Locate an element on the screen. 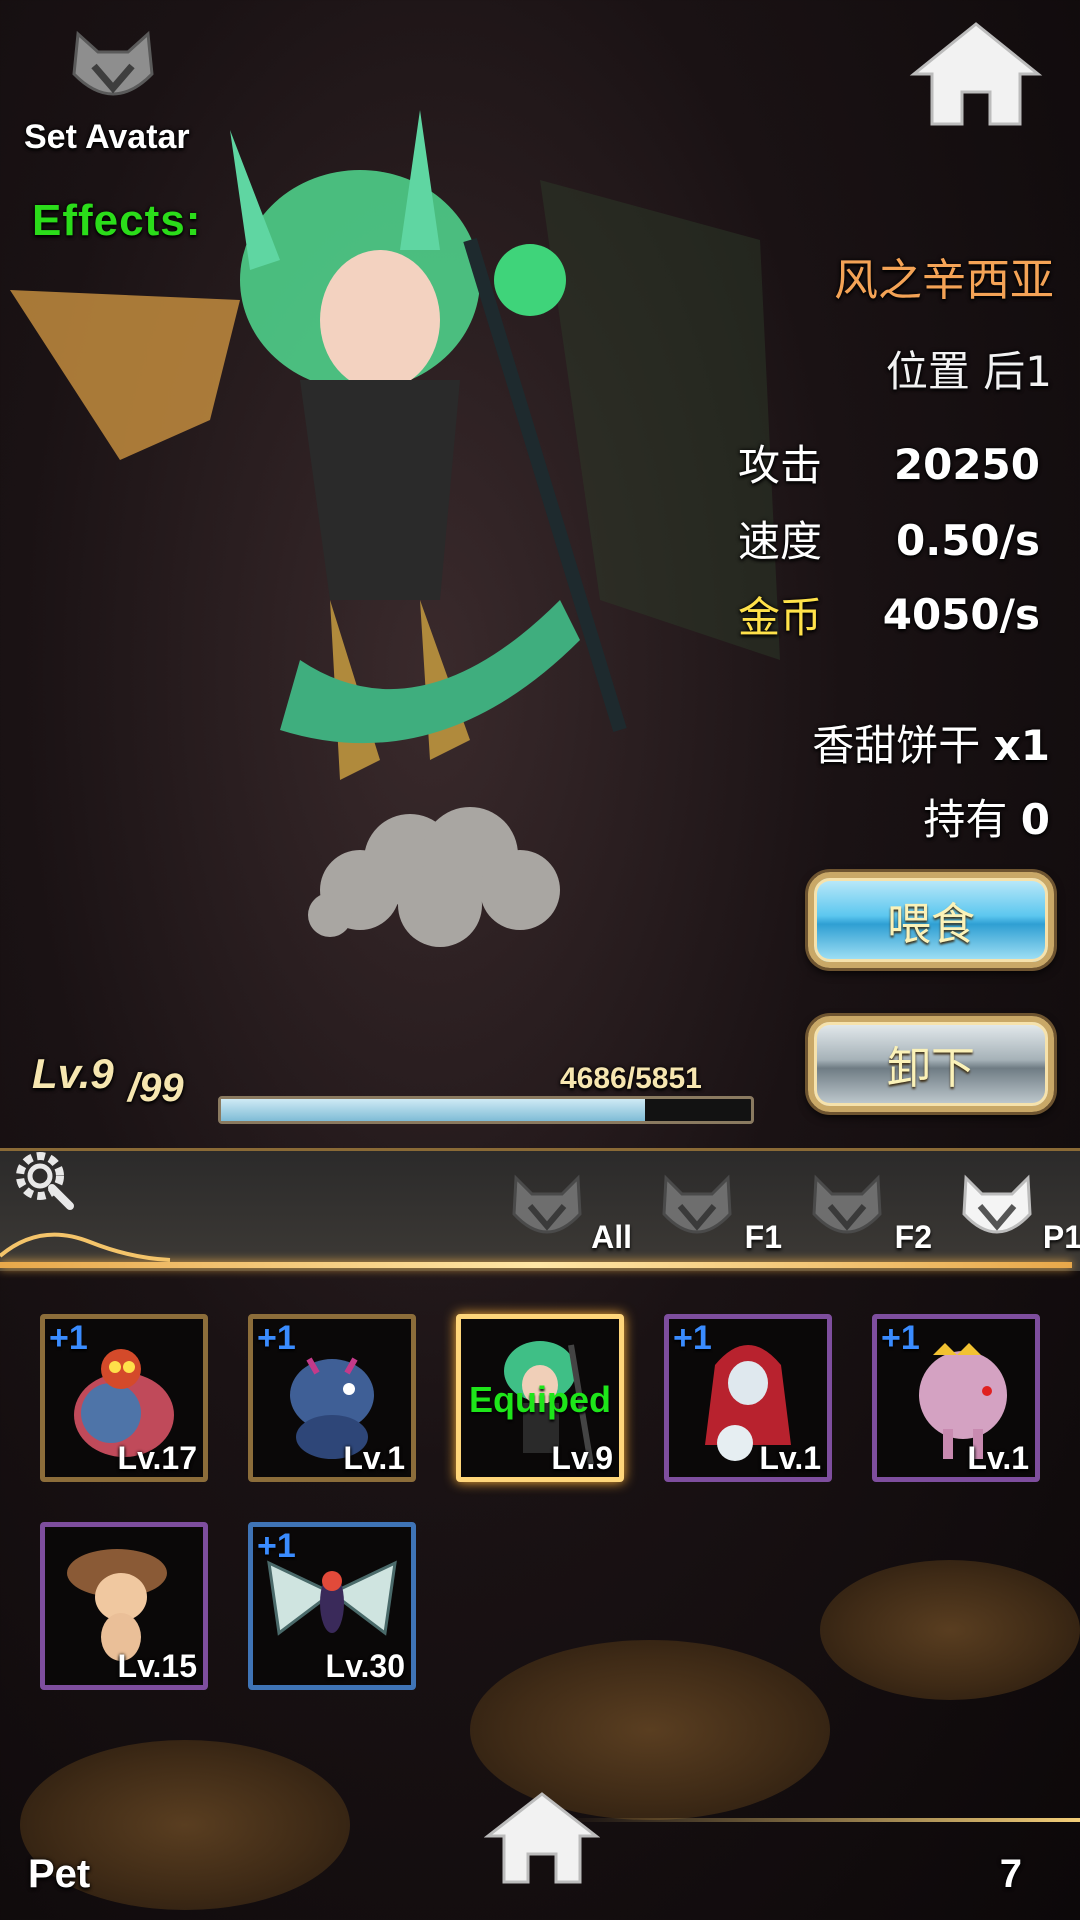  hero-level: Lv.9 is located at coordinates (73, 1073).